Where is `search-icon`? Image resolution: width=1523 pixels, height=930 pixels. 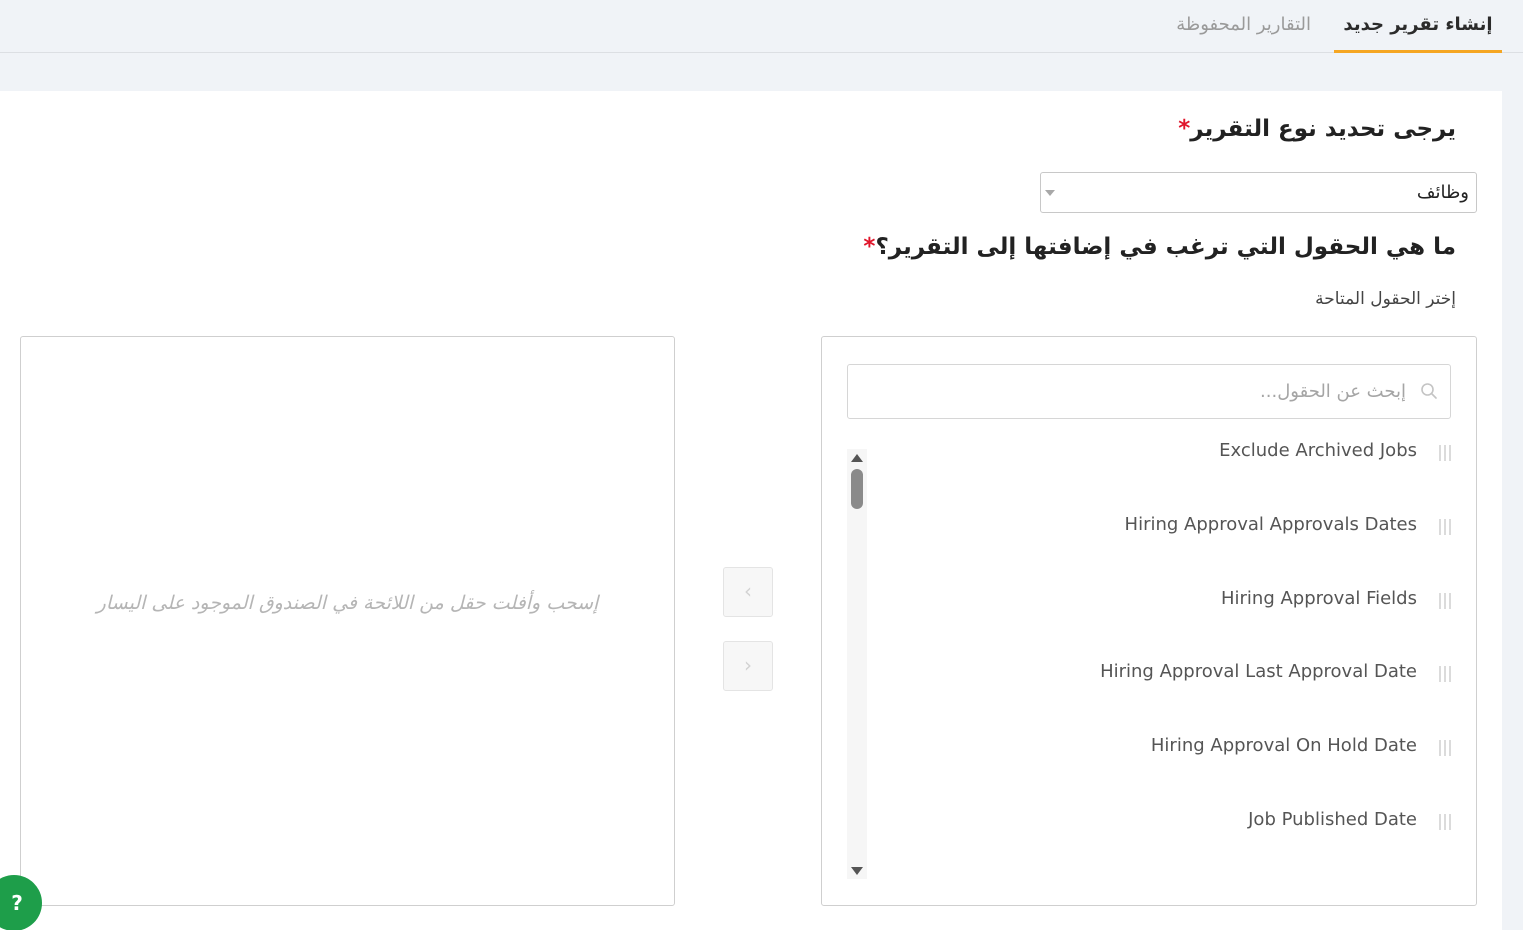 search-icon is located at coordinates (1429, 393).